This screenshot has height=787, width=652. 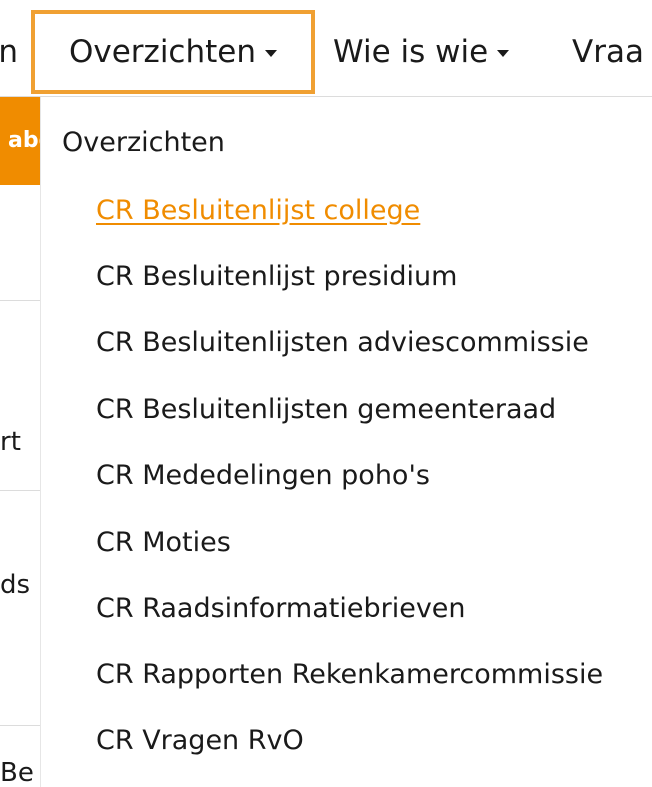 What do you see at coordinates (281, 608) in the screenshot?
I see `menu-item-raadsinformatiebrieven: CR Raadsinformatiebrieven` at bounding box center [281, 608].